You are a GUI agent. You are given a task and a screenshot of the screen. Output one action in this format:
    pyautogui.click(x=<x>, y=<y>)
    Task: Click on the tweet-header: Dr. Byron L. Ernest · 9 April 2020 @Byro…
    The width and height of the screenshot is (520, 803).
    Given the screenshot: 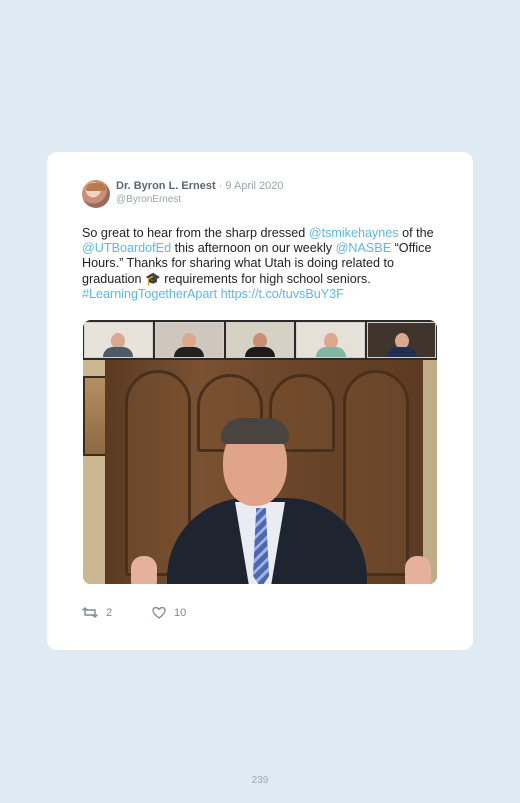 What is the action you would take?
    pyautogui.click(x=272, y=195)
    